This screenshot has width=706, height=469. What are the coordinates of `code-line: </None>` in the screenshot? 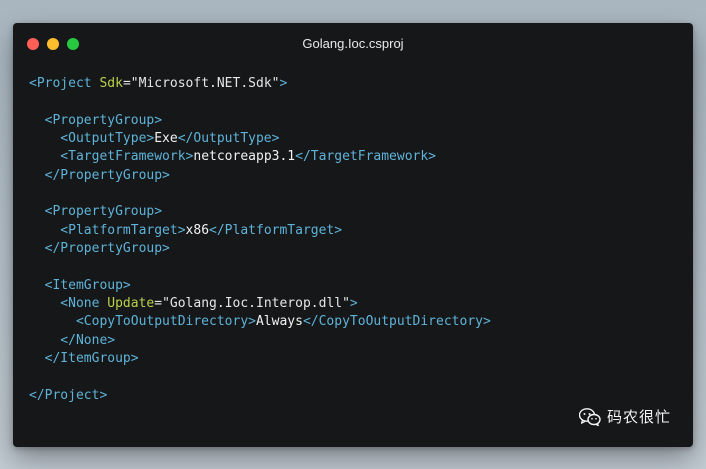 It's located at (260, 341).